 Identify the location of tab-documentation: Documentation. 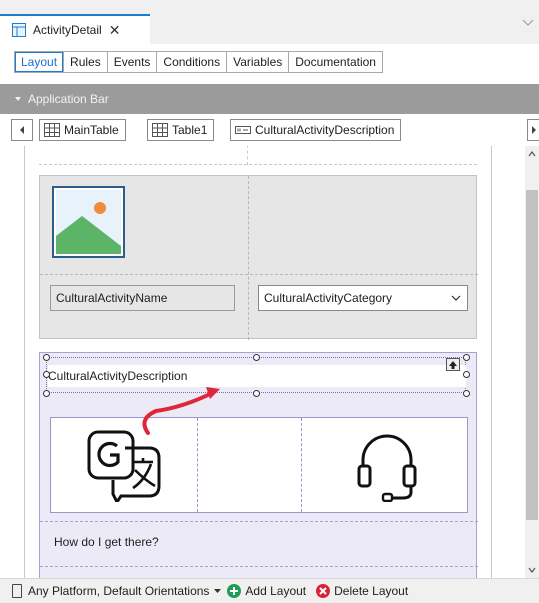
(335, 62).